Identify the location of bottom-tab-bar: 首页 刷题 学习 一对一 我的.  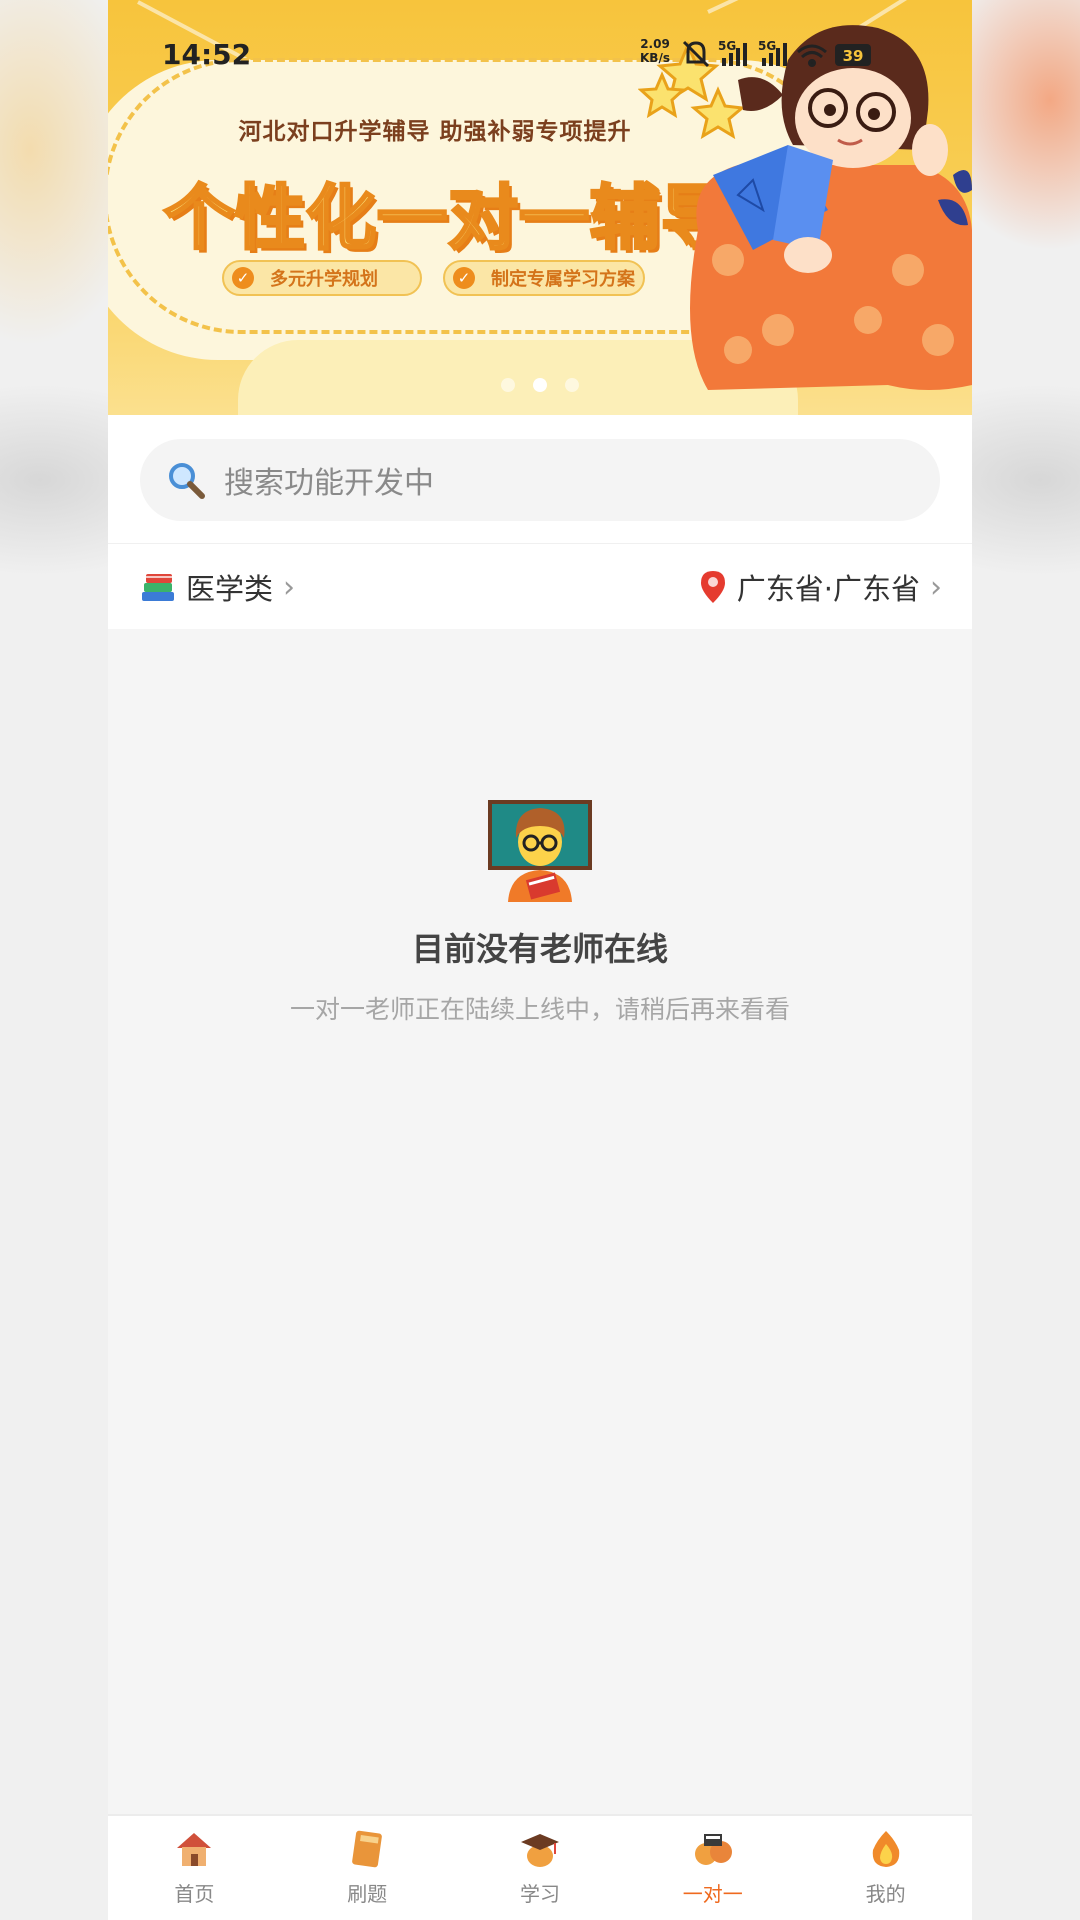
(540, 1867).